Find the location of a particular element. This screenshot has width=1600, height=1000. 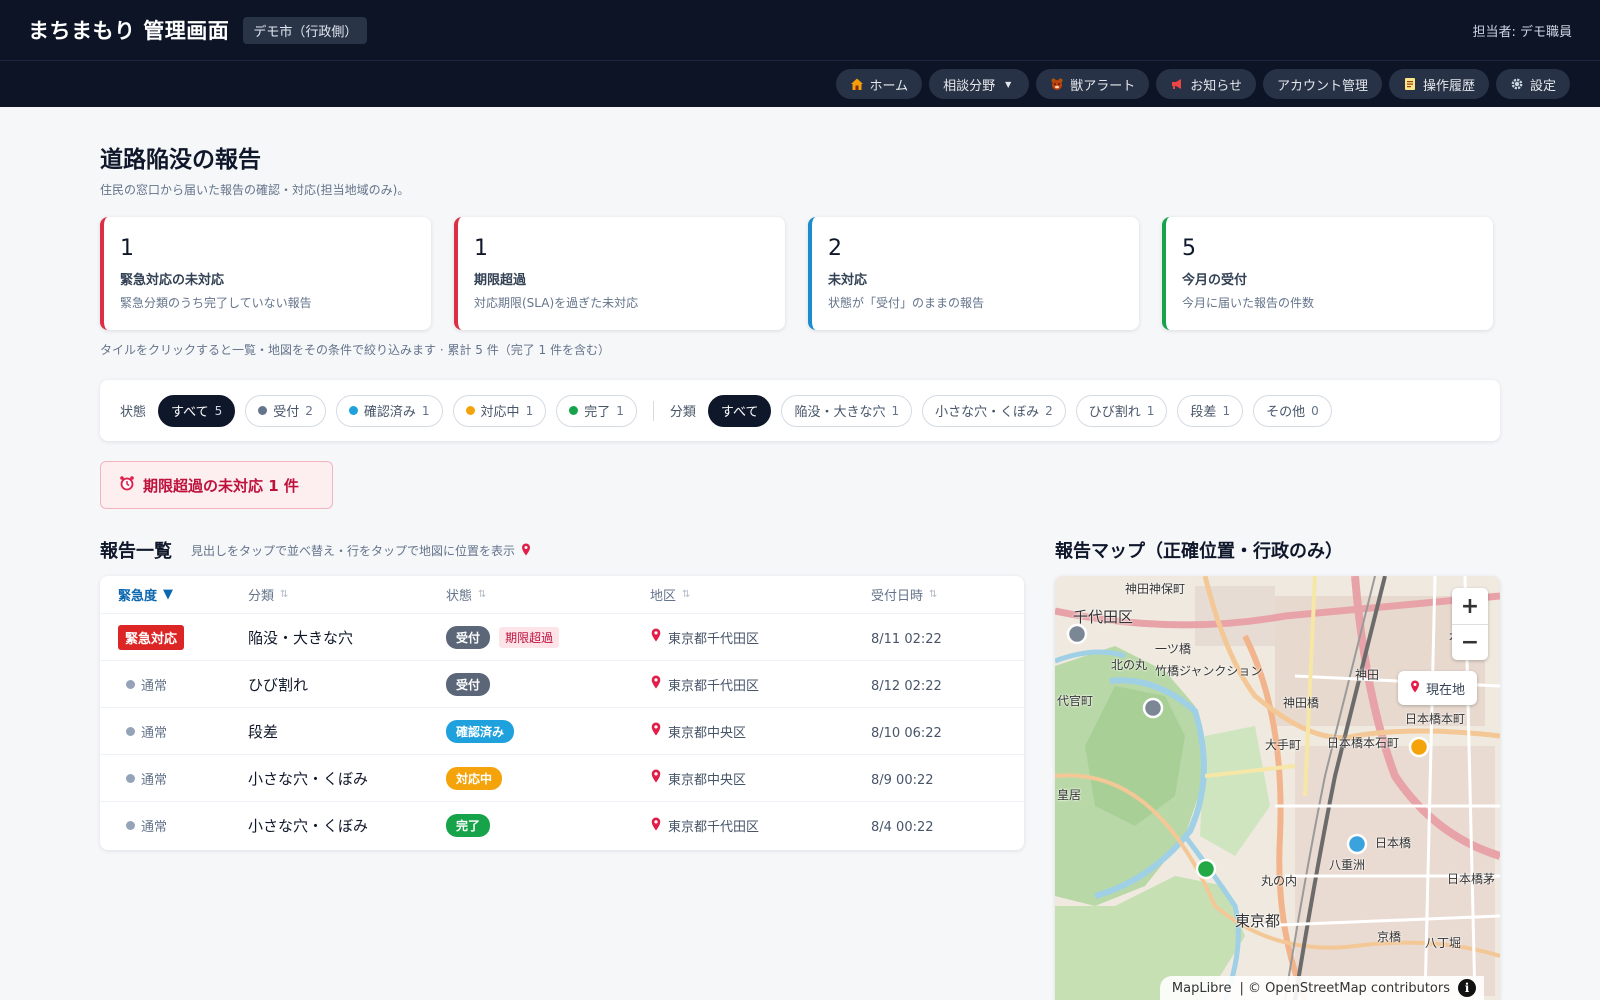

column-status: 状態 ⇅ is located at coordinates (548, 594).